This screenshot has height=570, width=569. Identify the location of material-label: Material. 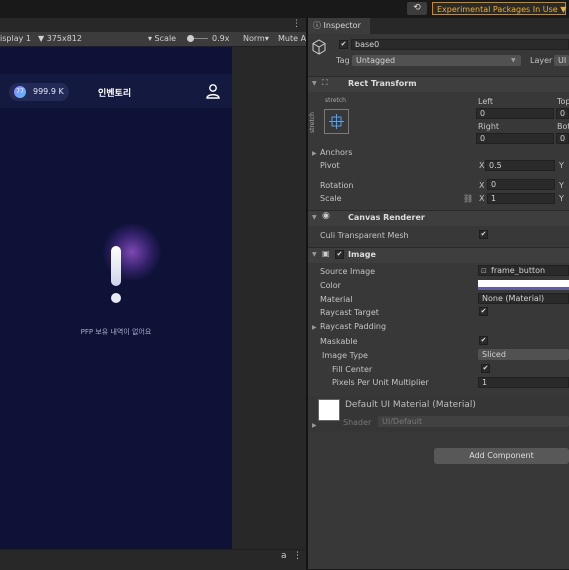
(336, 299).